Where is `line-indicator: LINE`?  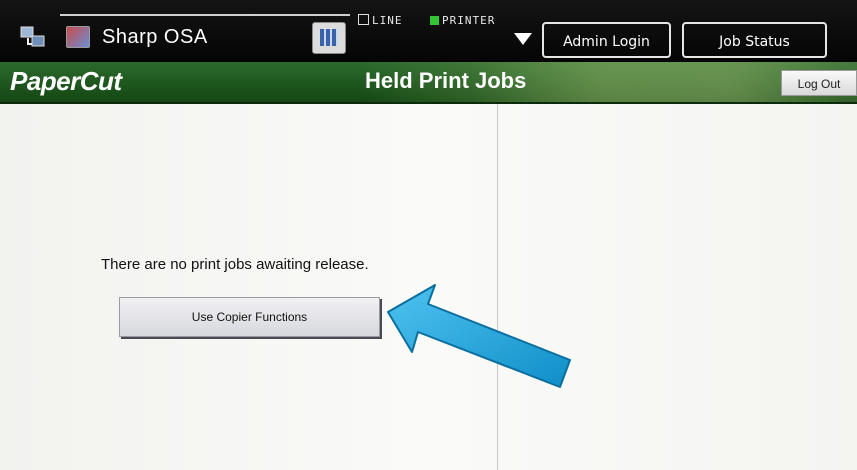 line-indicator: LINE is located at coordinates (380, 20).